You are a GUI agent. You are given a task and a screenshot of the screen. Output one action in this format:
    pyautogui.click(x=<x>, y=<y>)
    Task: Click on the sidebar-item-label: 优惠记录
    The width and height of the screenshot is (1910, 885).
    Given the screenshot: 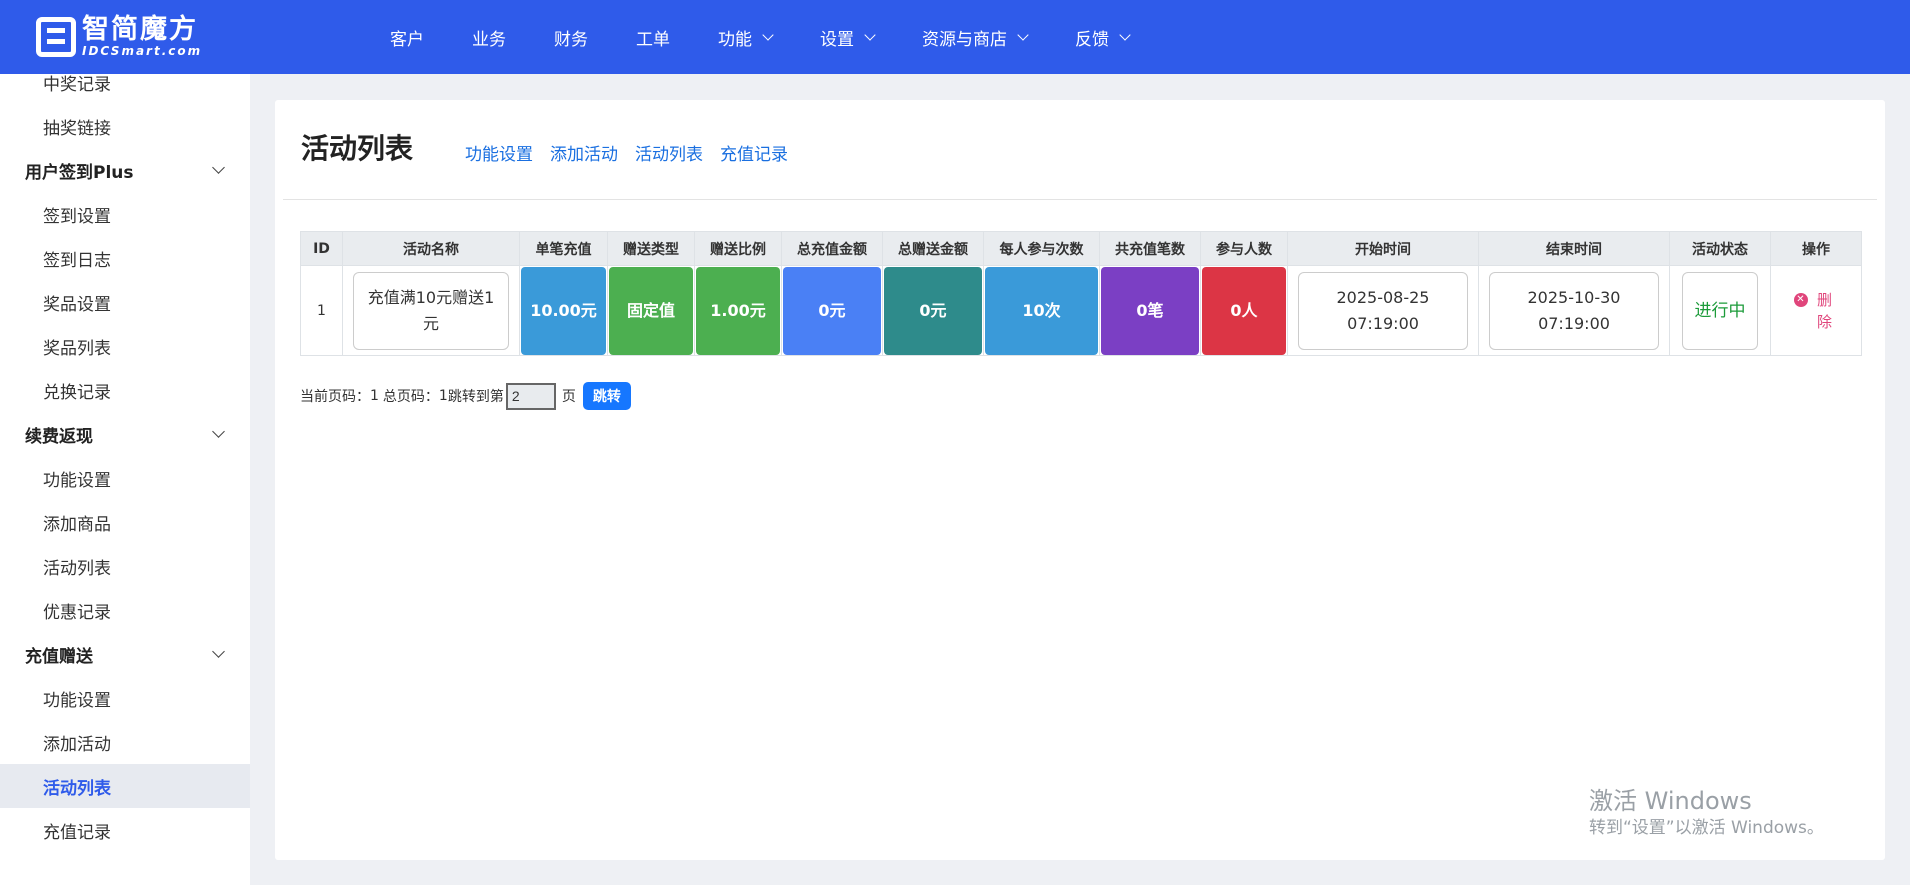 What is the action you would take?
    pyautogui.click(x=77, y=612)
    